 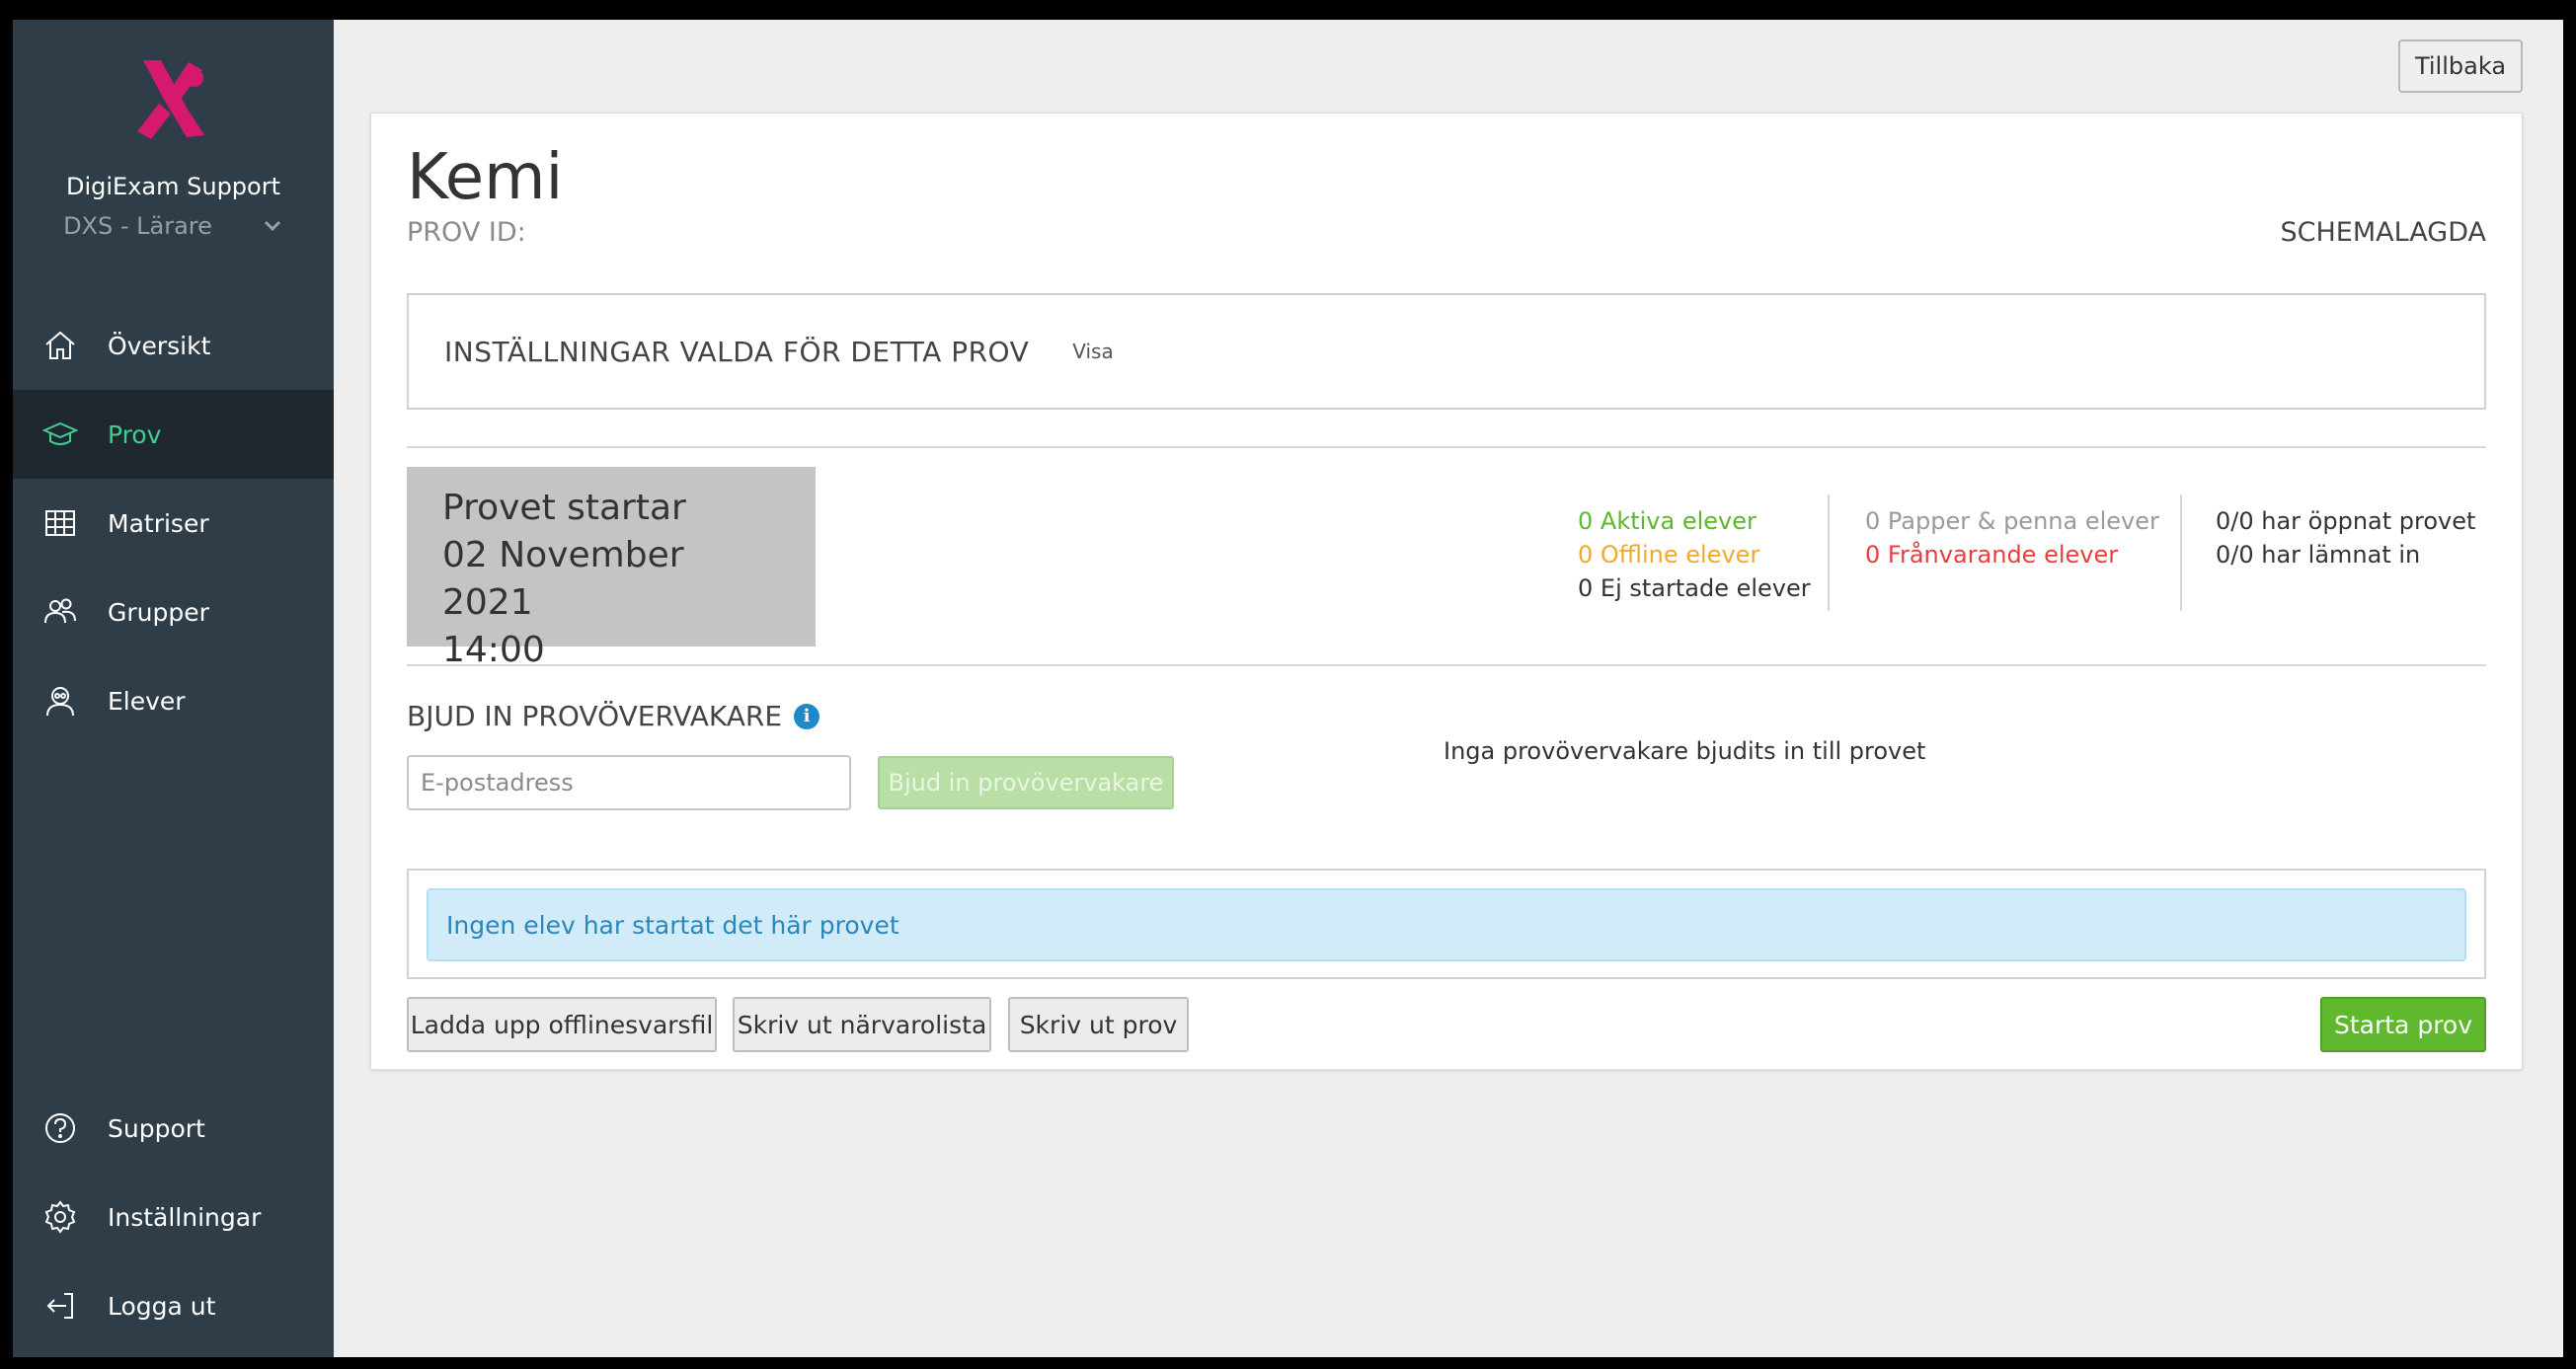 I want to click on nav-item-matriser: Matriser, so click(x=173, y=523).